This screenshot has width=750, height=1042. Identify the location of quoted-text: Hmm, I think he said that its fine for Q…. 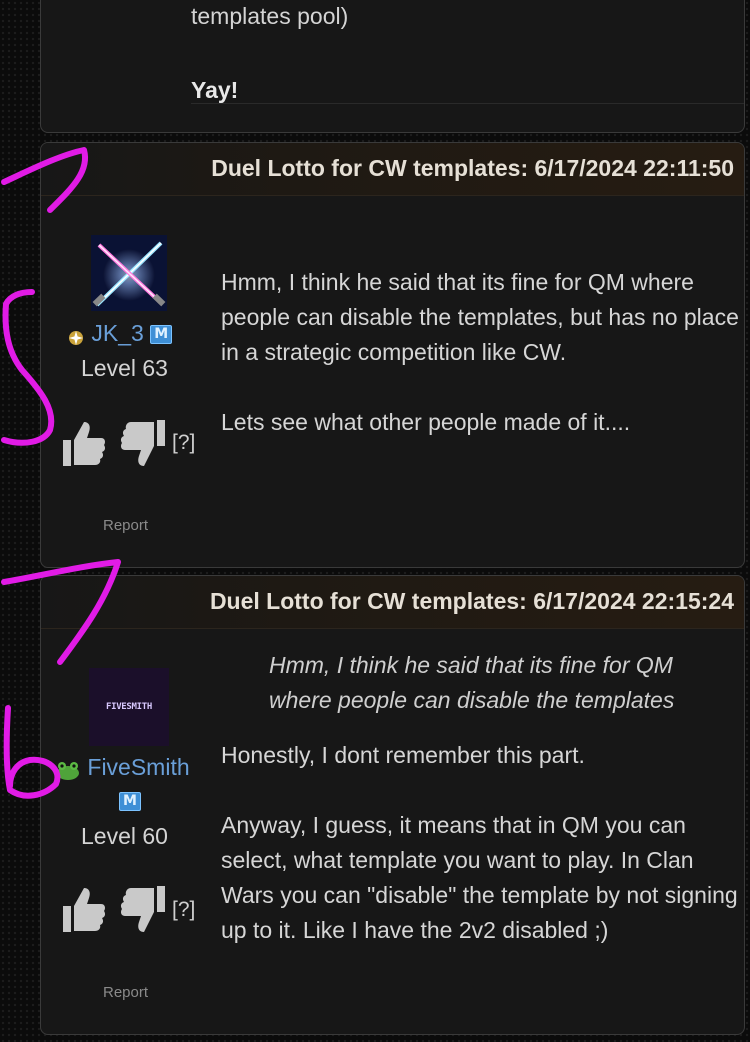
(472, 682).